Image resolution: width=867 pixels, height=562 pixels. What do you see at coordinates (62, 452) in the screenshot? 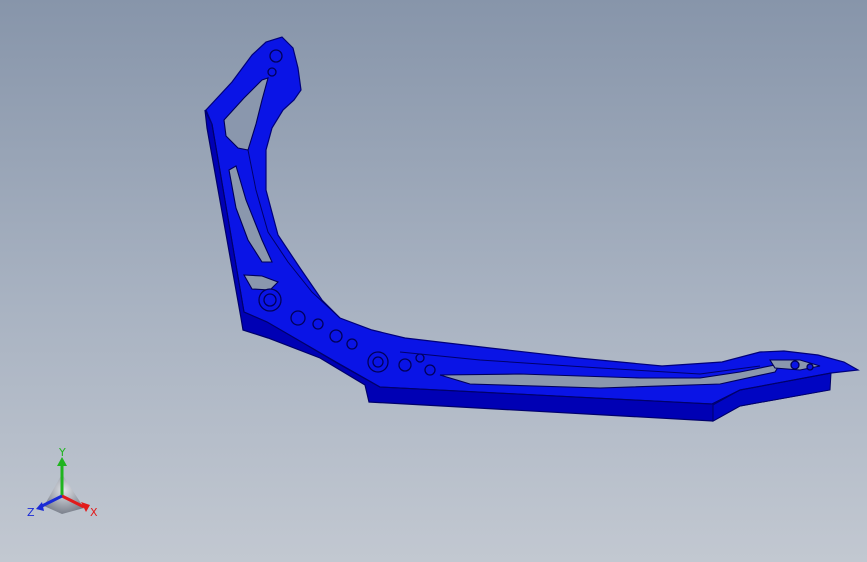
I see `y-axis-label: Y` at bounding box center [62, 452].